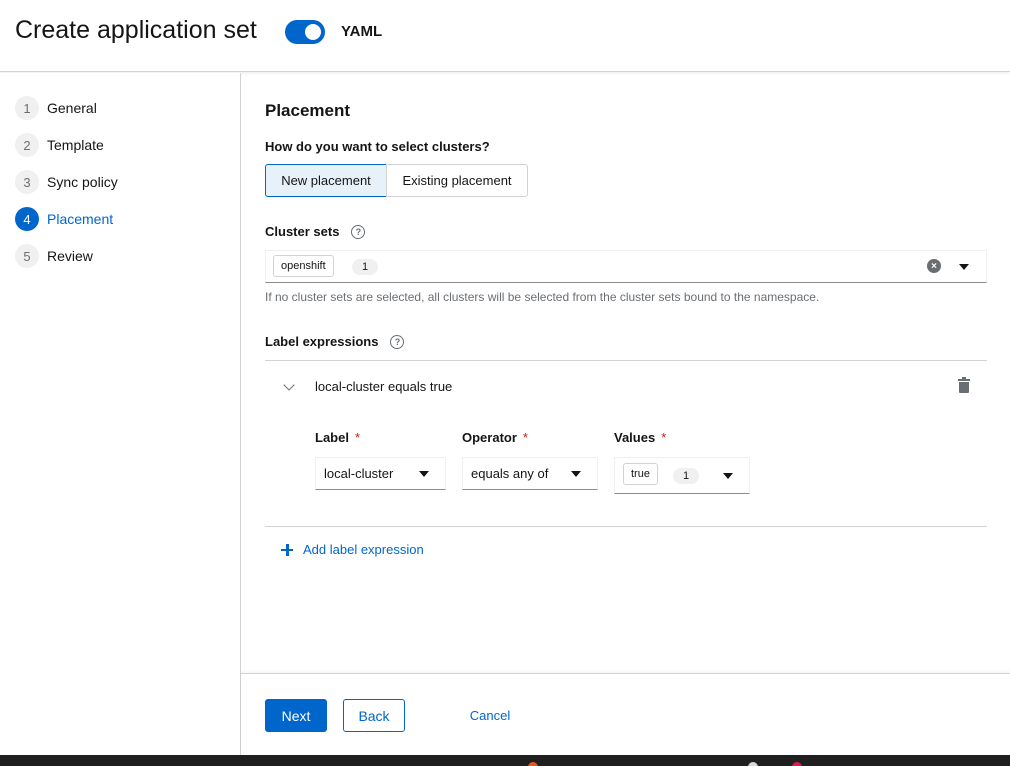 This screenshot has height=766, width=1010. I want to click on cluster-set-count-badge: 1, so click(365, 267).